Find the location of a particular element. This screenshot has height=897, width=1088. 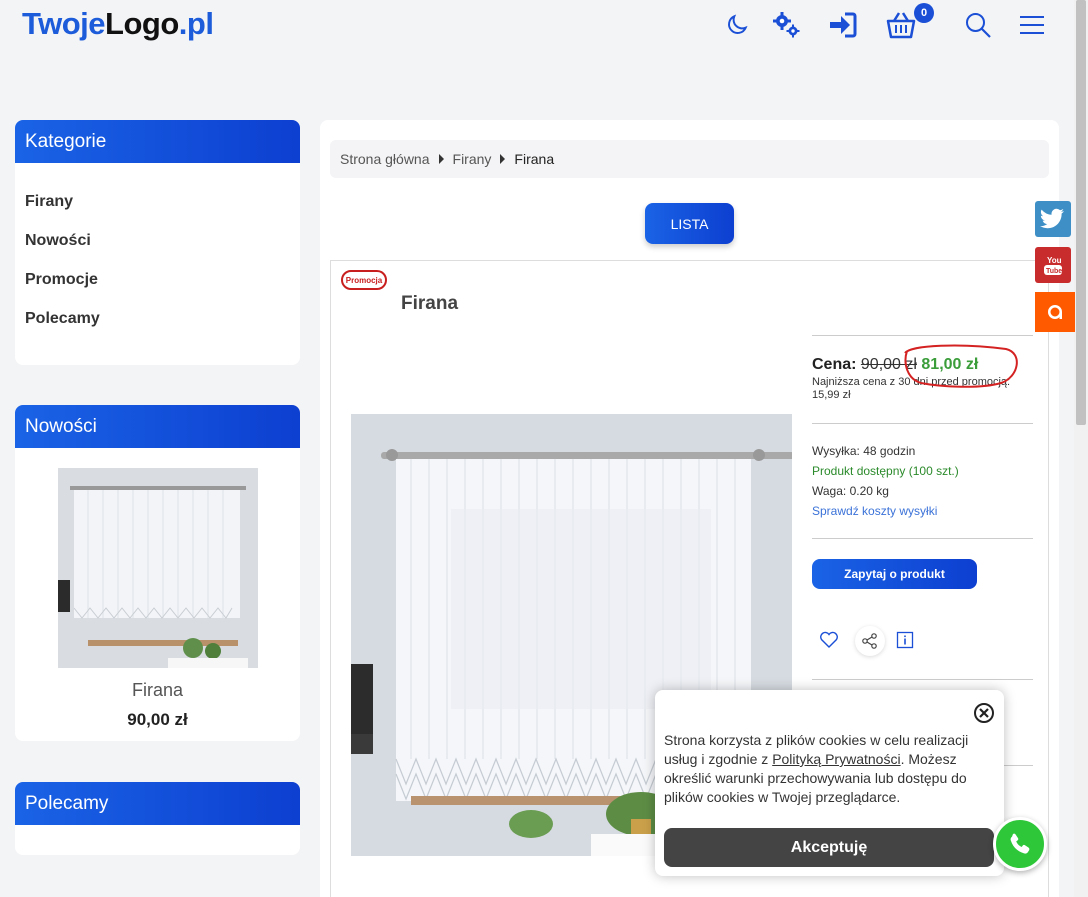

category-nowosci: Nowości is located at coordinates (157, 251).